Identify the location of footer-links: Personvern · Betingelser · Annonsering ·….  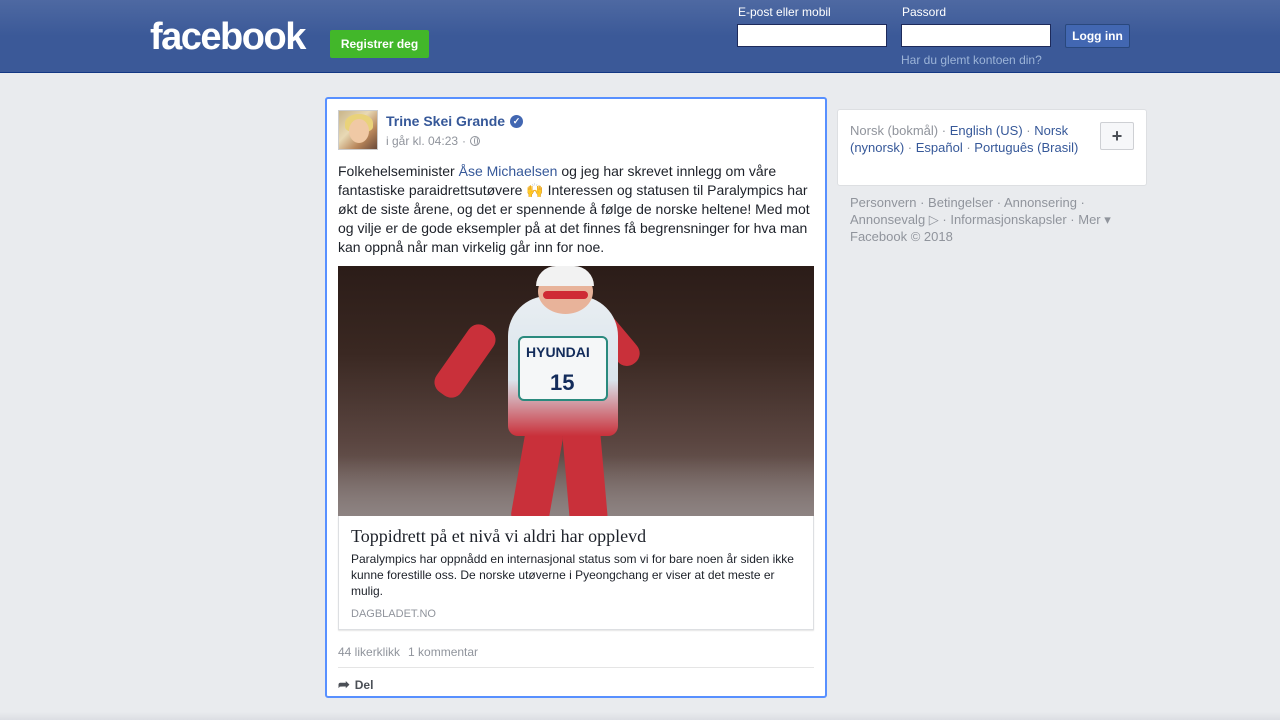
(980, 219).